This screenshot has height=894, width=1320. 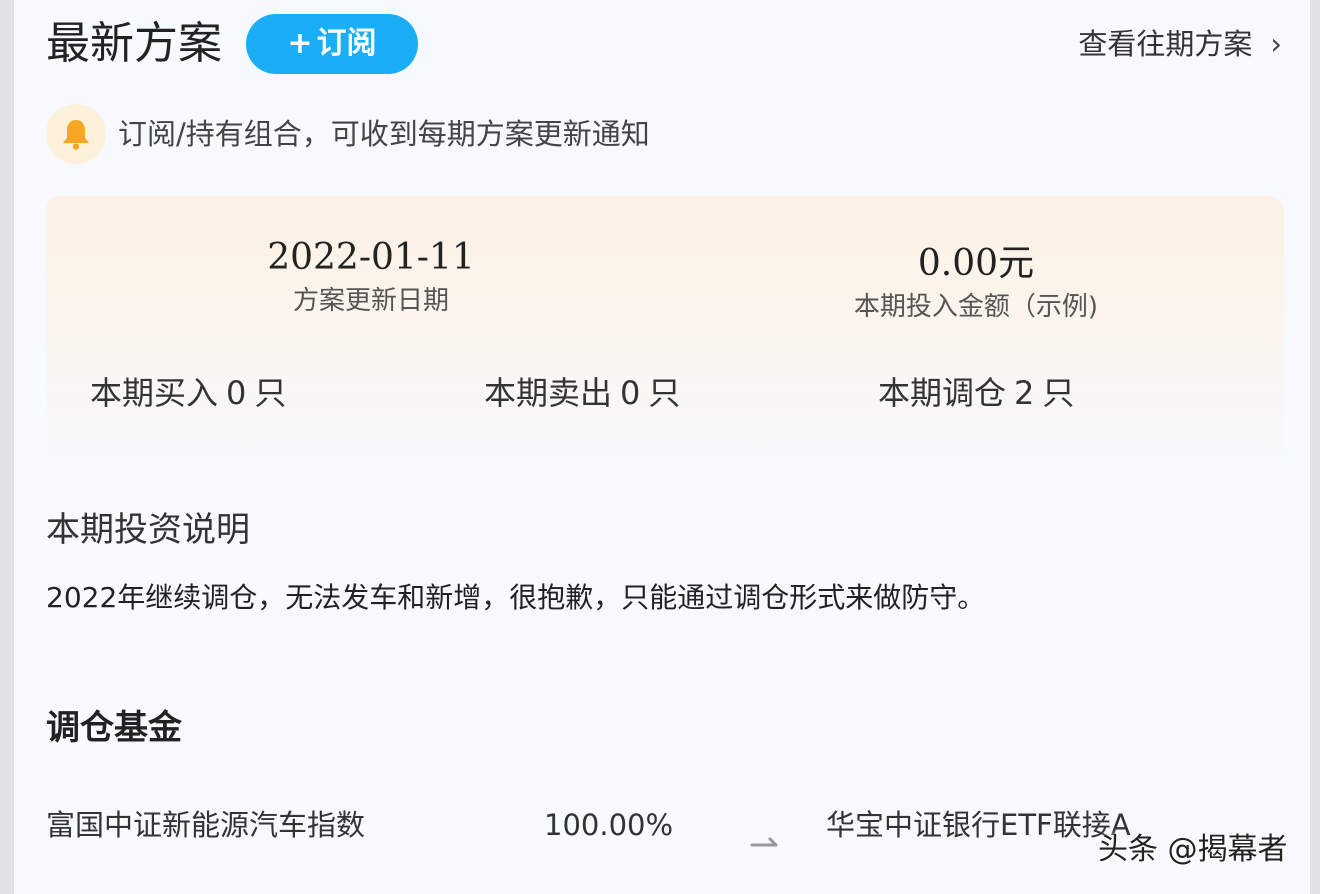 I want to click on rebalance-row: 富国中证新能源汽车指数 100.00% 华宝中证银行ETF联接A, so click(x=646, y=825).